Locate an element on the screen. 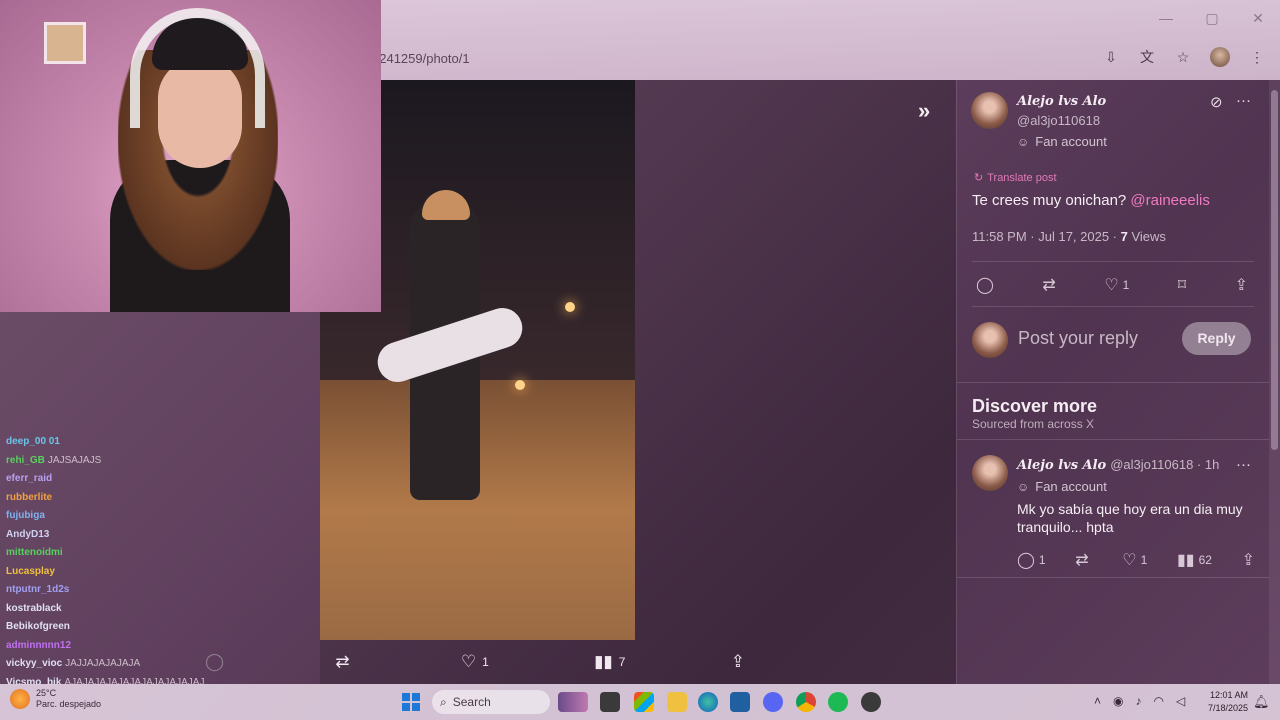 This screenshot has width=1280, height=720. author-handle: @al3jo110618 is located at coordinates (1058, 120).